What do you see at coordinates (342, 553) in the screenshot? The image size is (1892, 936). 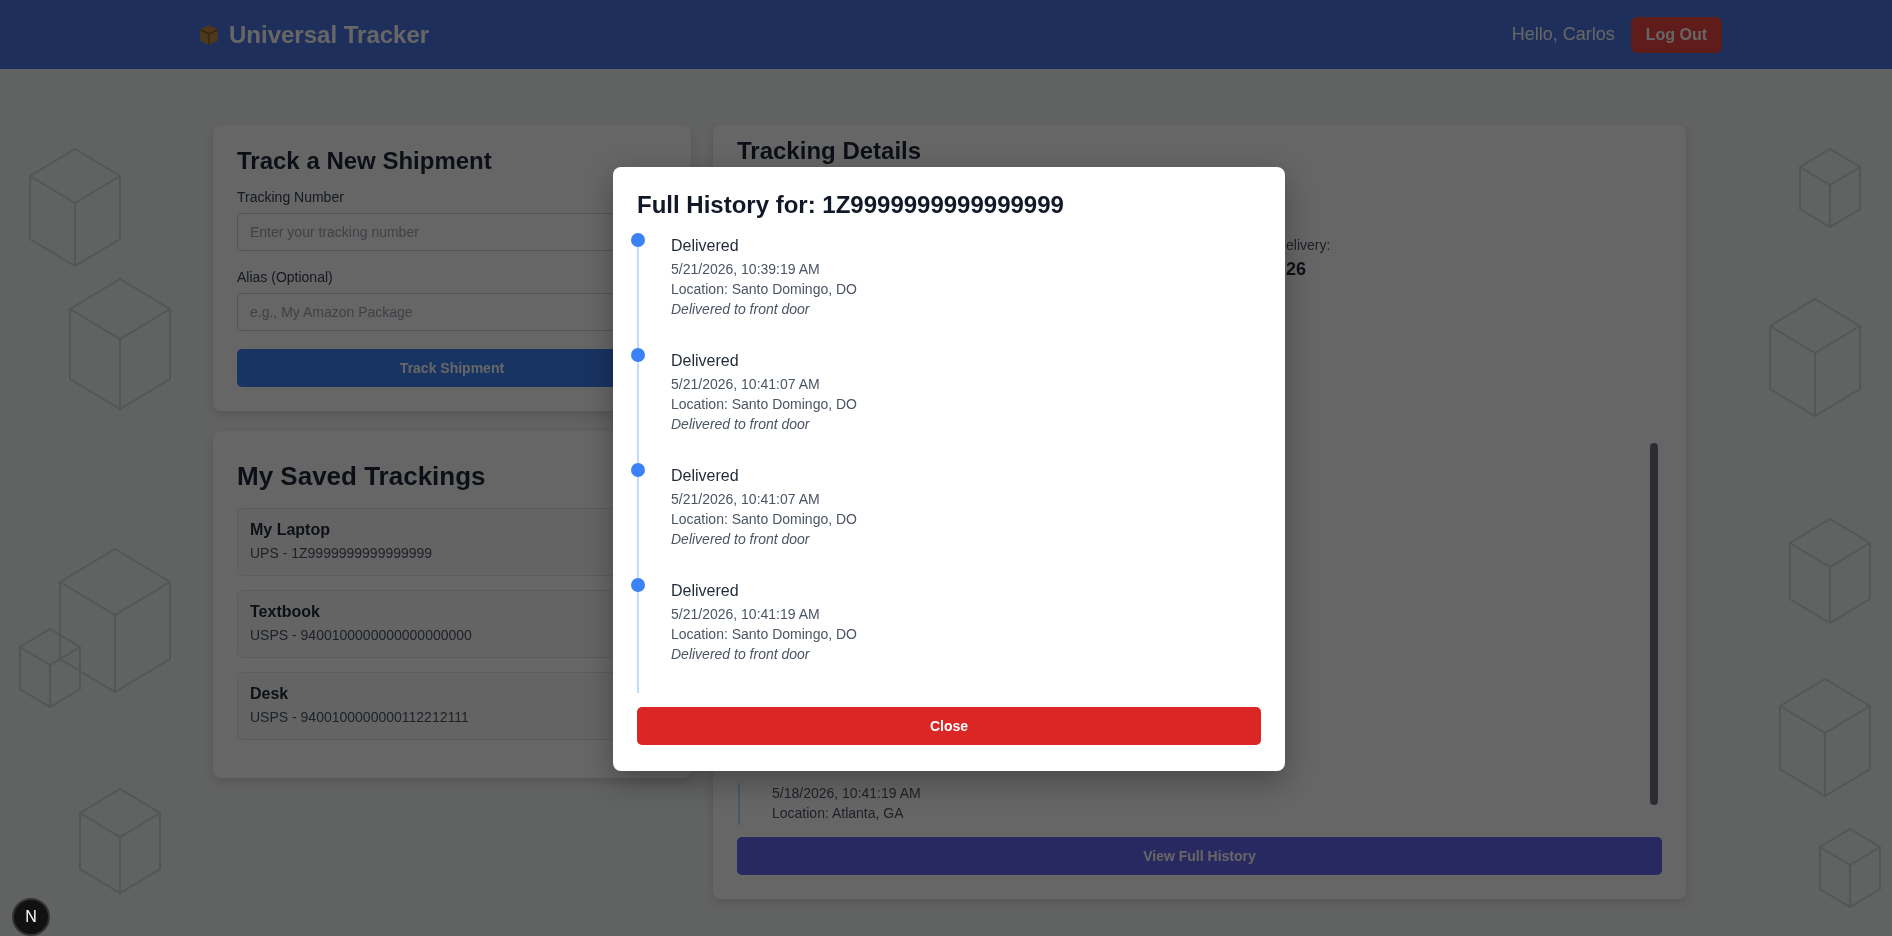 I see `tracking-number: UPS - 1Z9999999999999999` at bounding box center [342, 553].